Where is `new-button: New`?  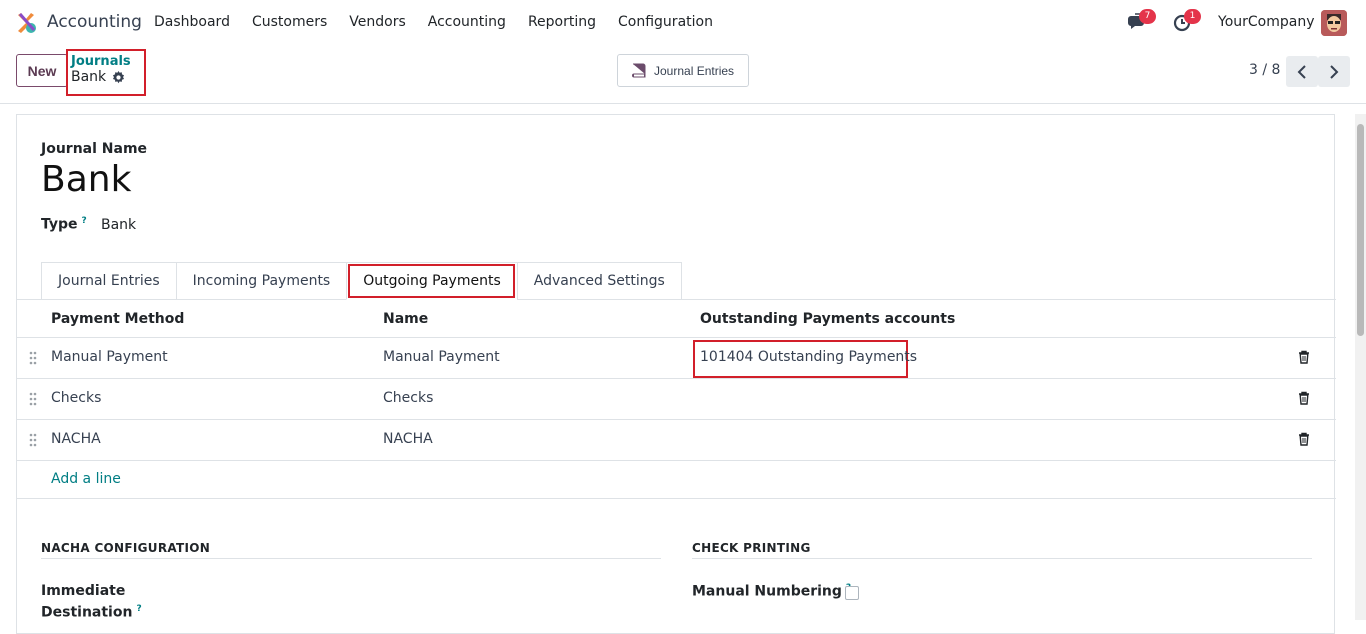
new-button: New is located at coordinates (42, 70).